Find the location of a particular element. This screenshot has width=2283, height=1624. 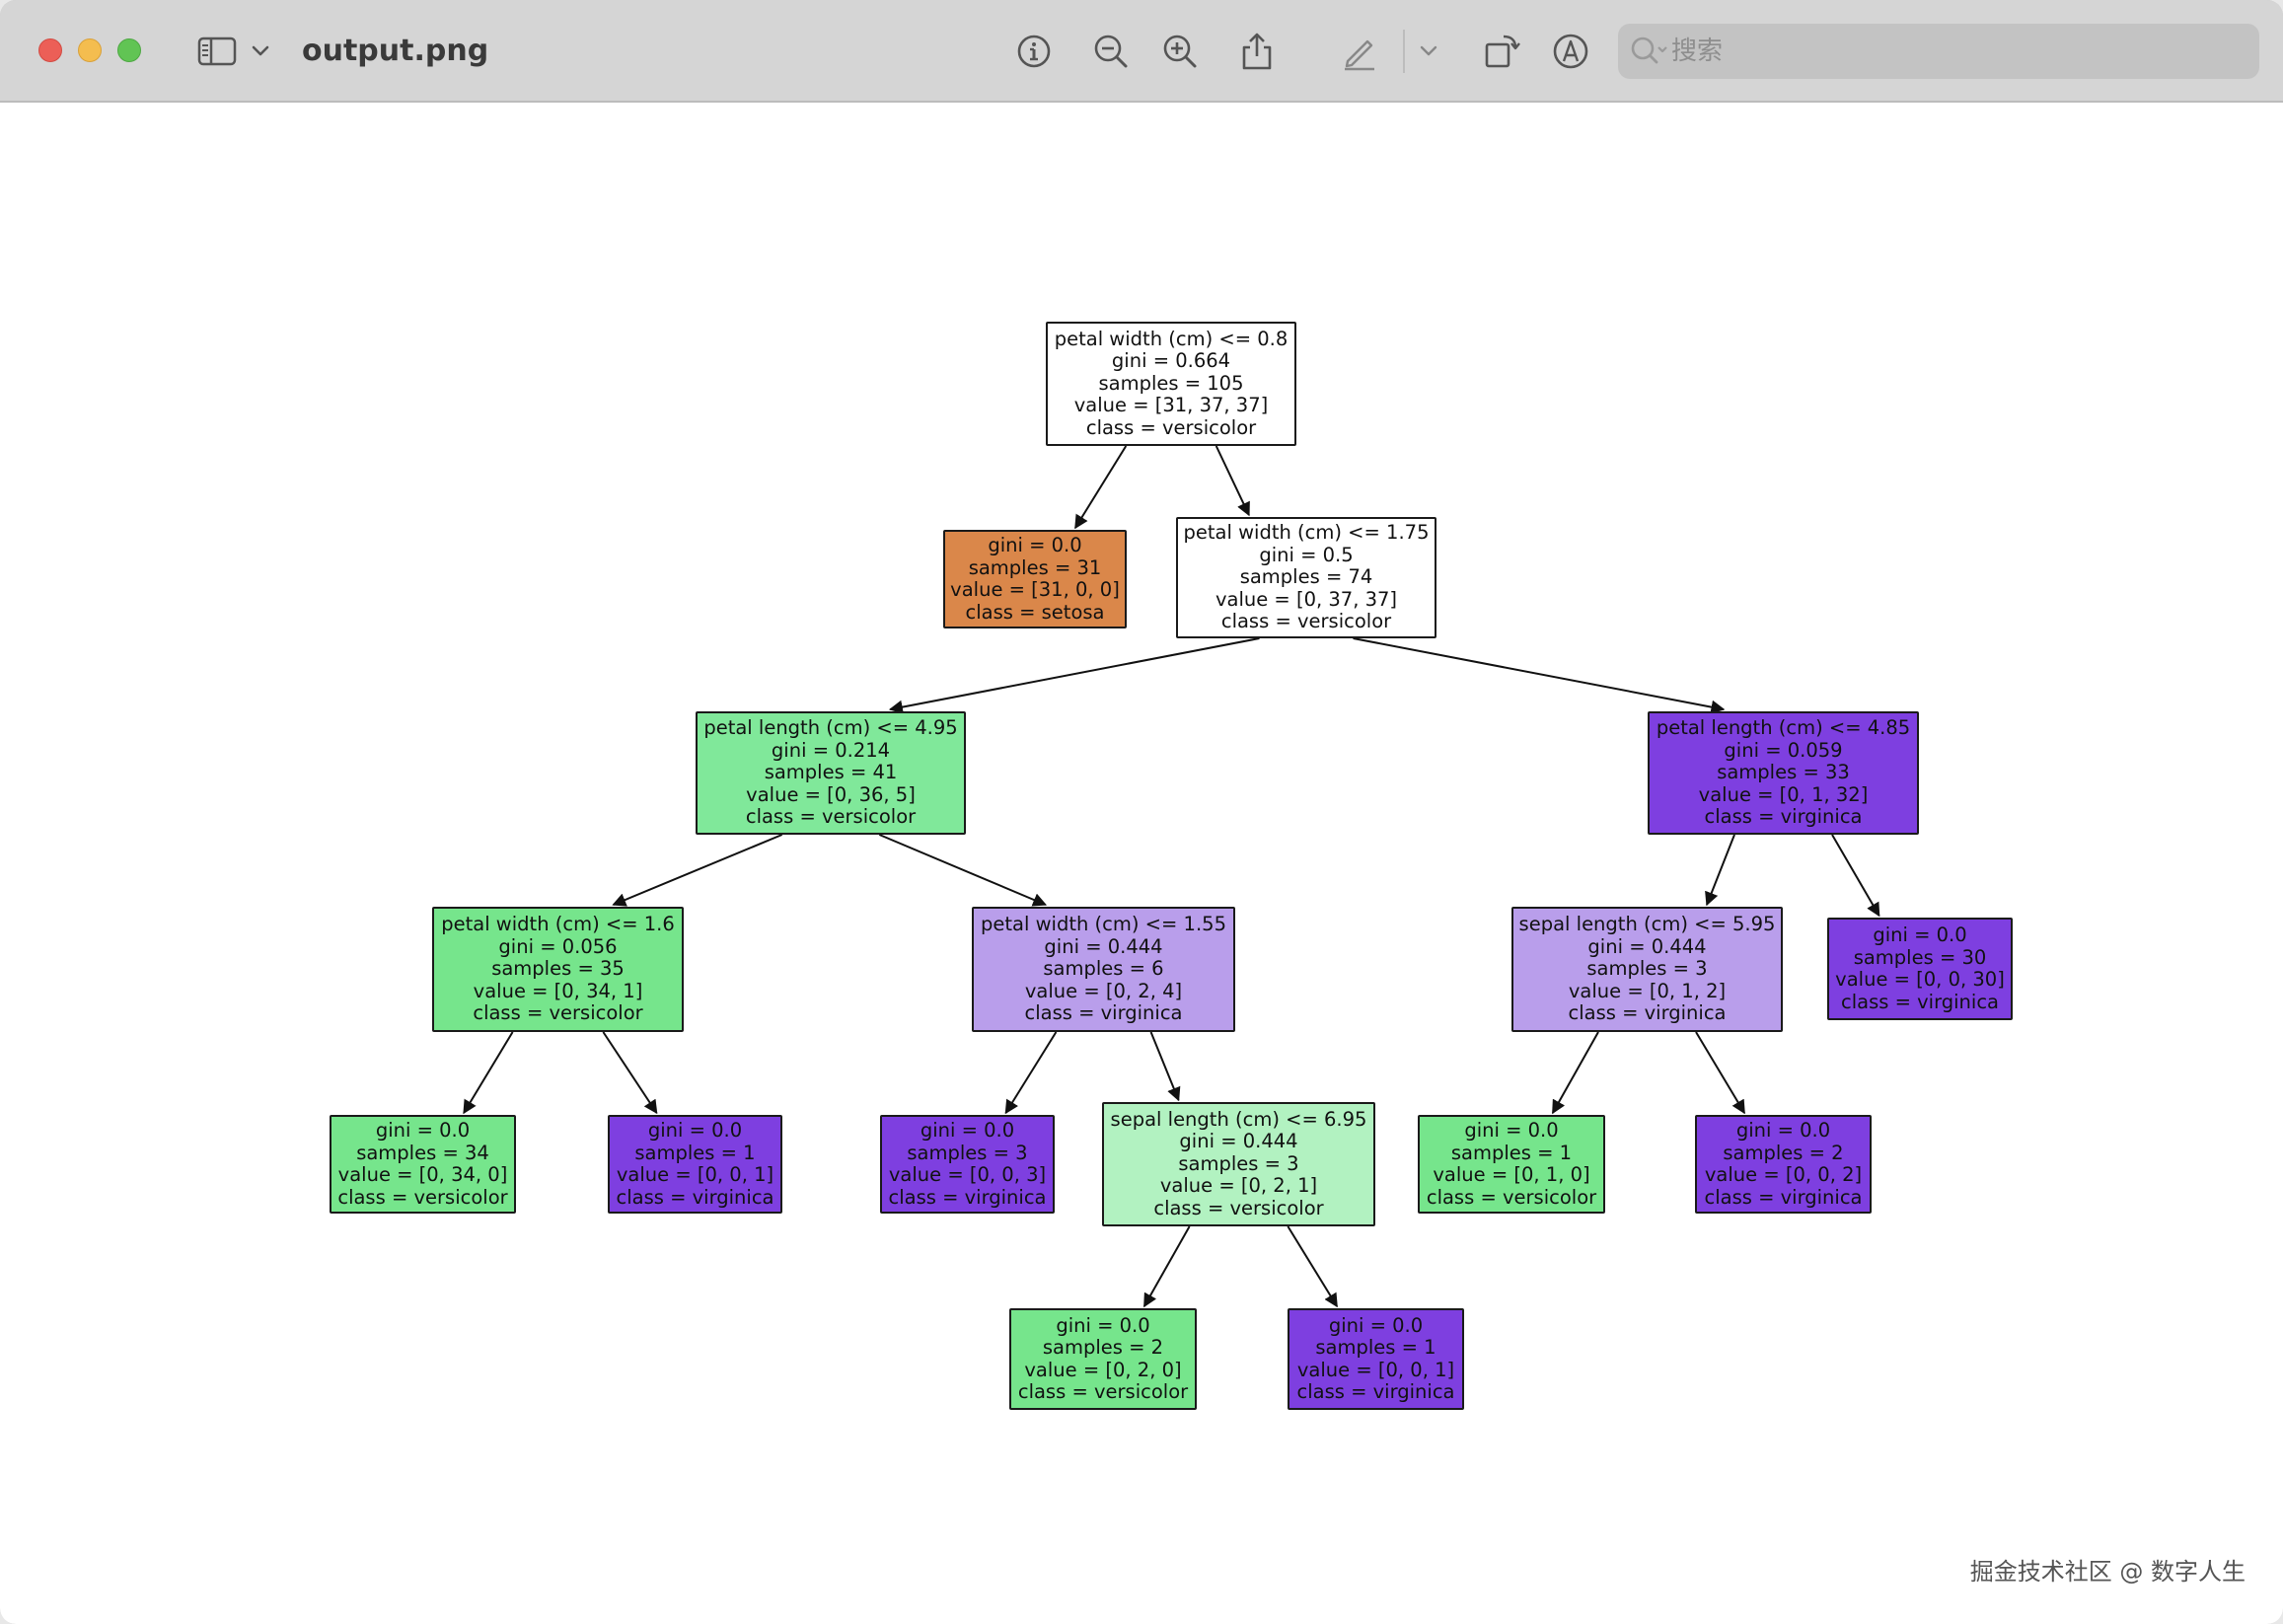

tree-edge-n6-n12 is located at coordinates (1165, 1066).